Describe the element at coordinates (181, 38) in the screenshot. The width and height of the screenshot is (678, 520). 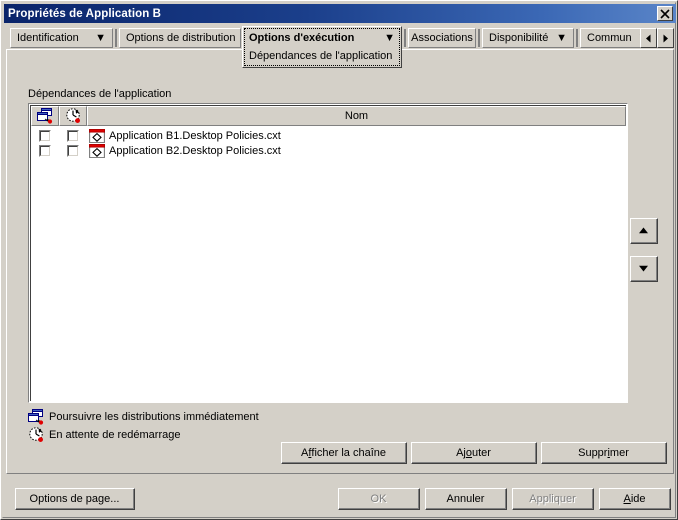
I see `tab-options-de-distribution-label: Options de distribution` at that location.